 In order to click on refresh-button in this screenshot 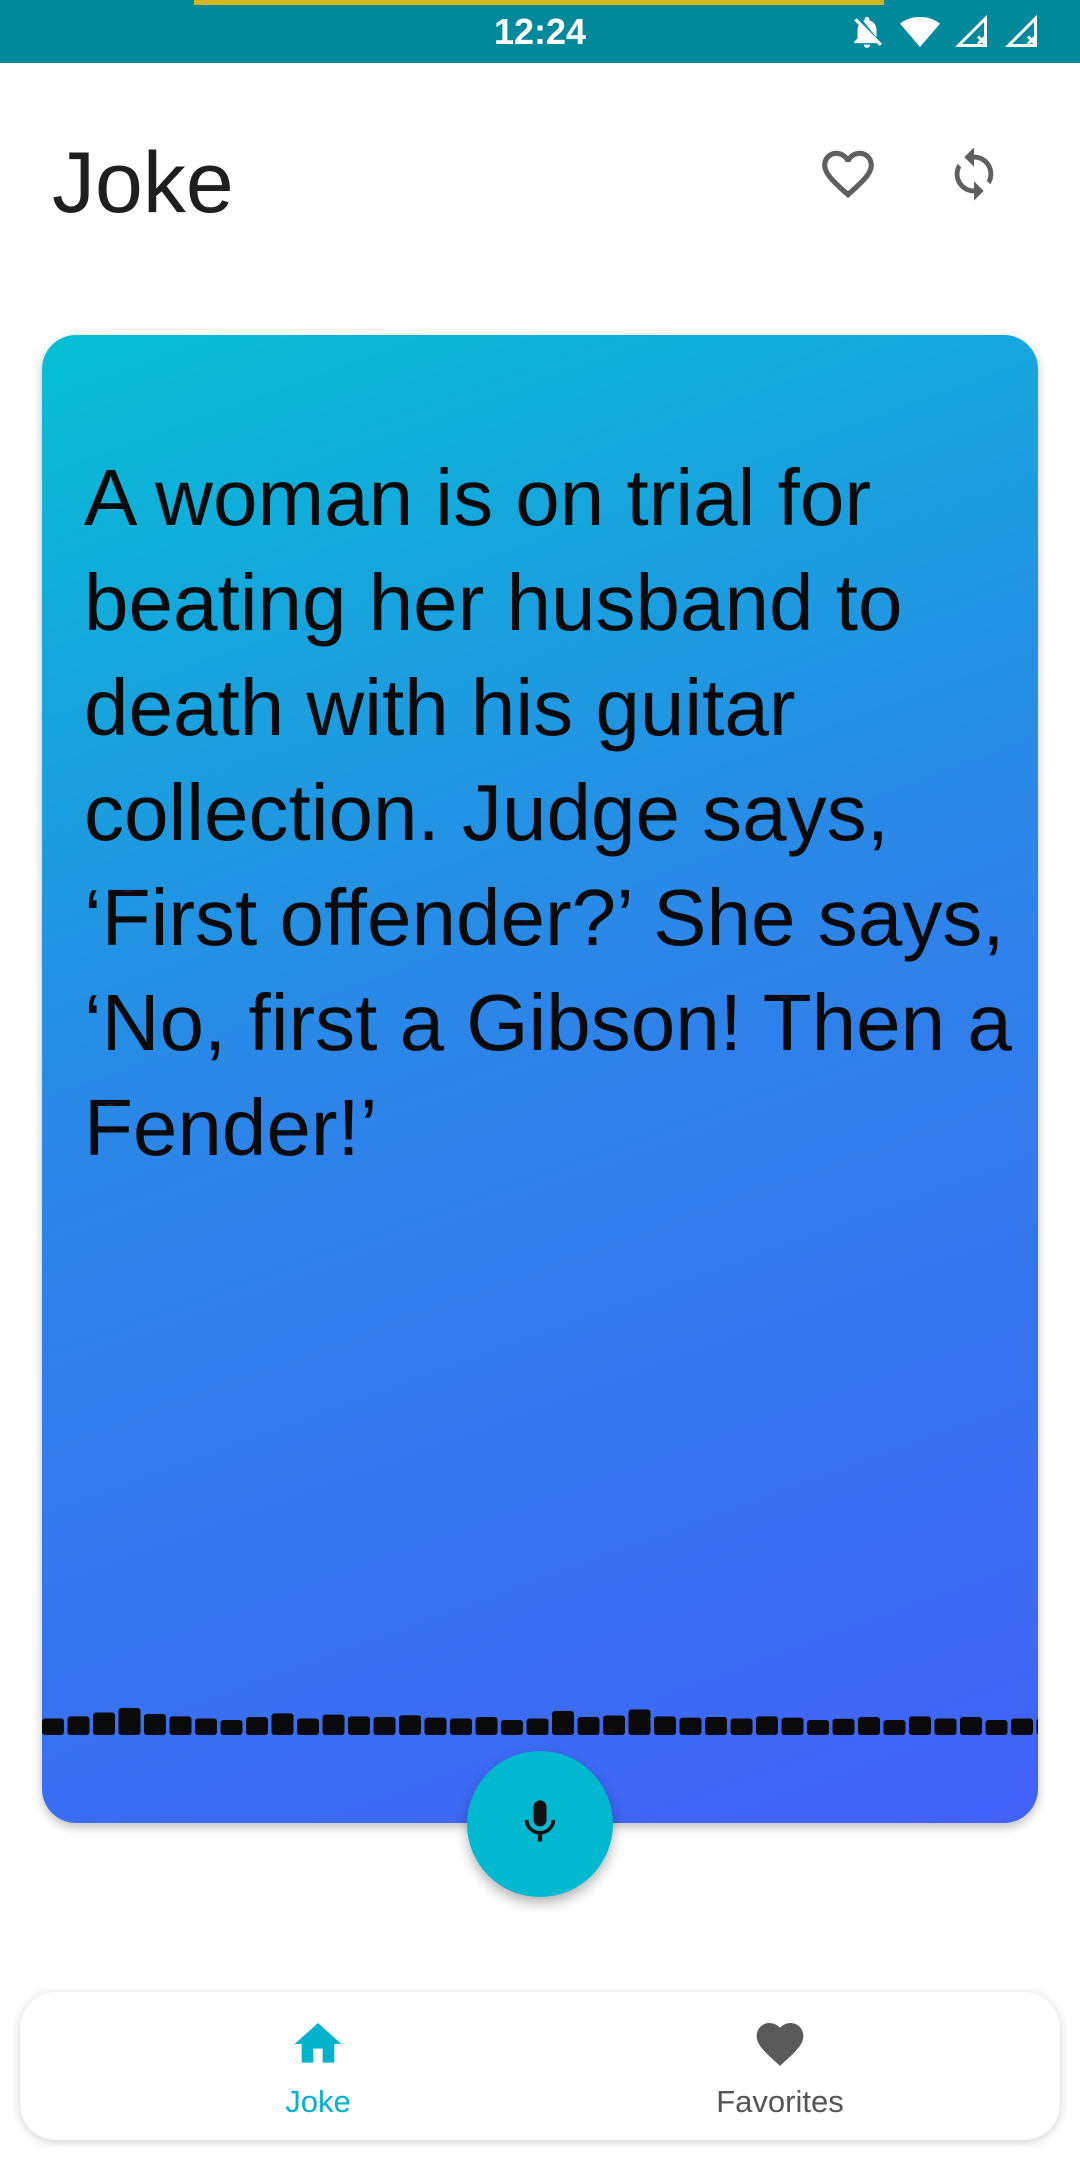, I will do `click(974, 176)`.